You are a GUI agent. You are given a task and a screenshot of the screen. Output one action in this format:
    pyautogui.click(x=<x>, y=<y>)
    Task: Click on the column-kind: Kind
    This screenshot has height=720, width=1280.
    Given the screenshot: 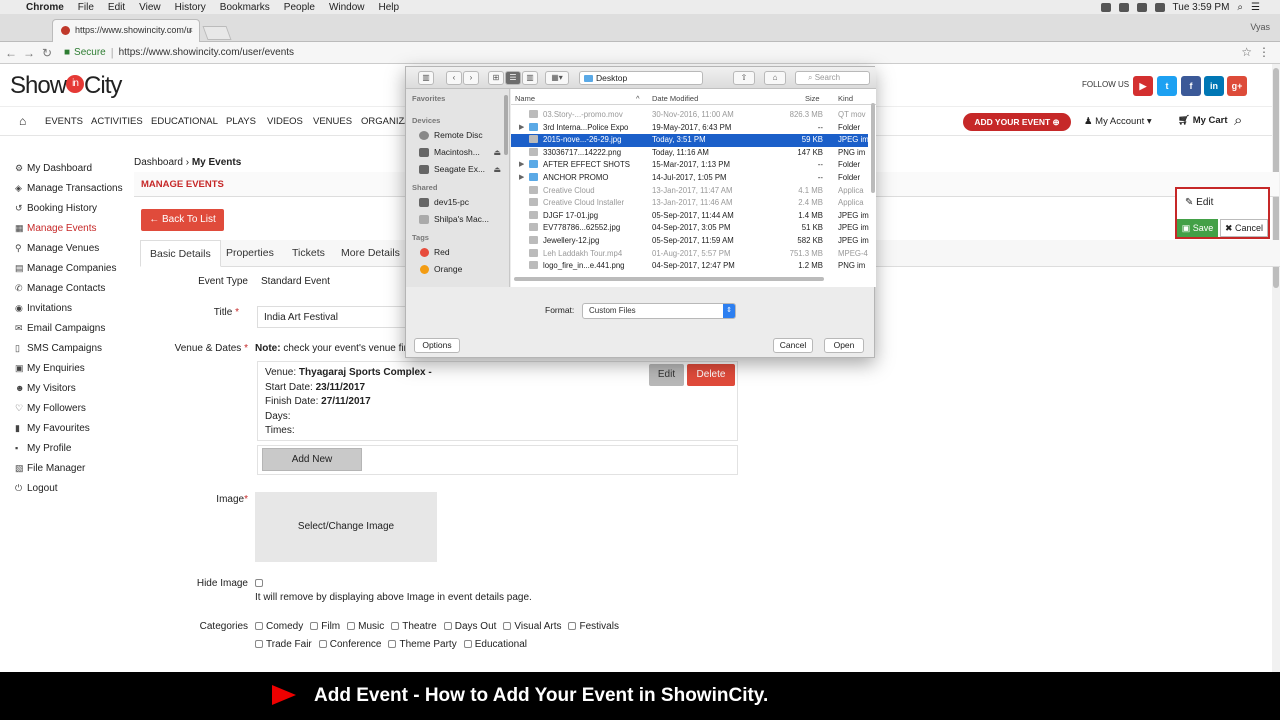 What is the action you would take?
    pyautogui.click(x=845, y=98)
    